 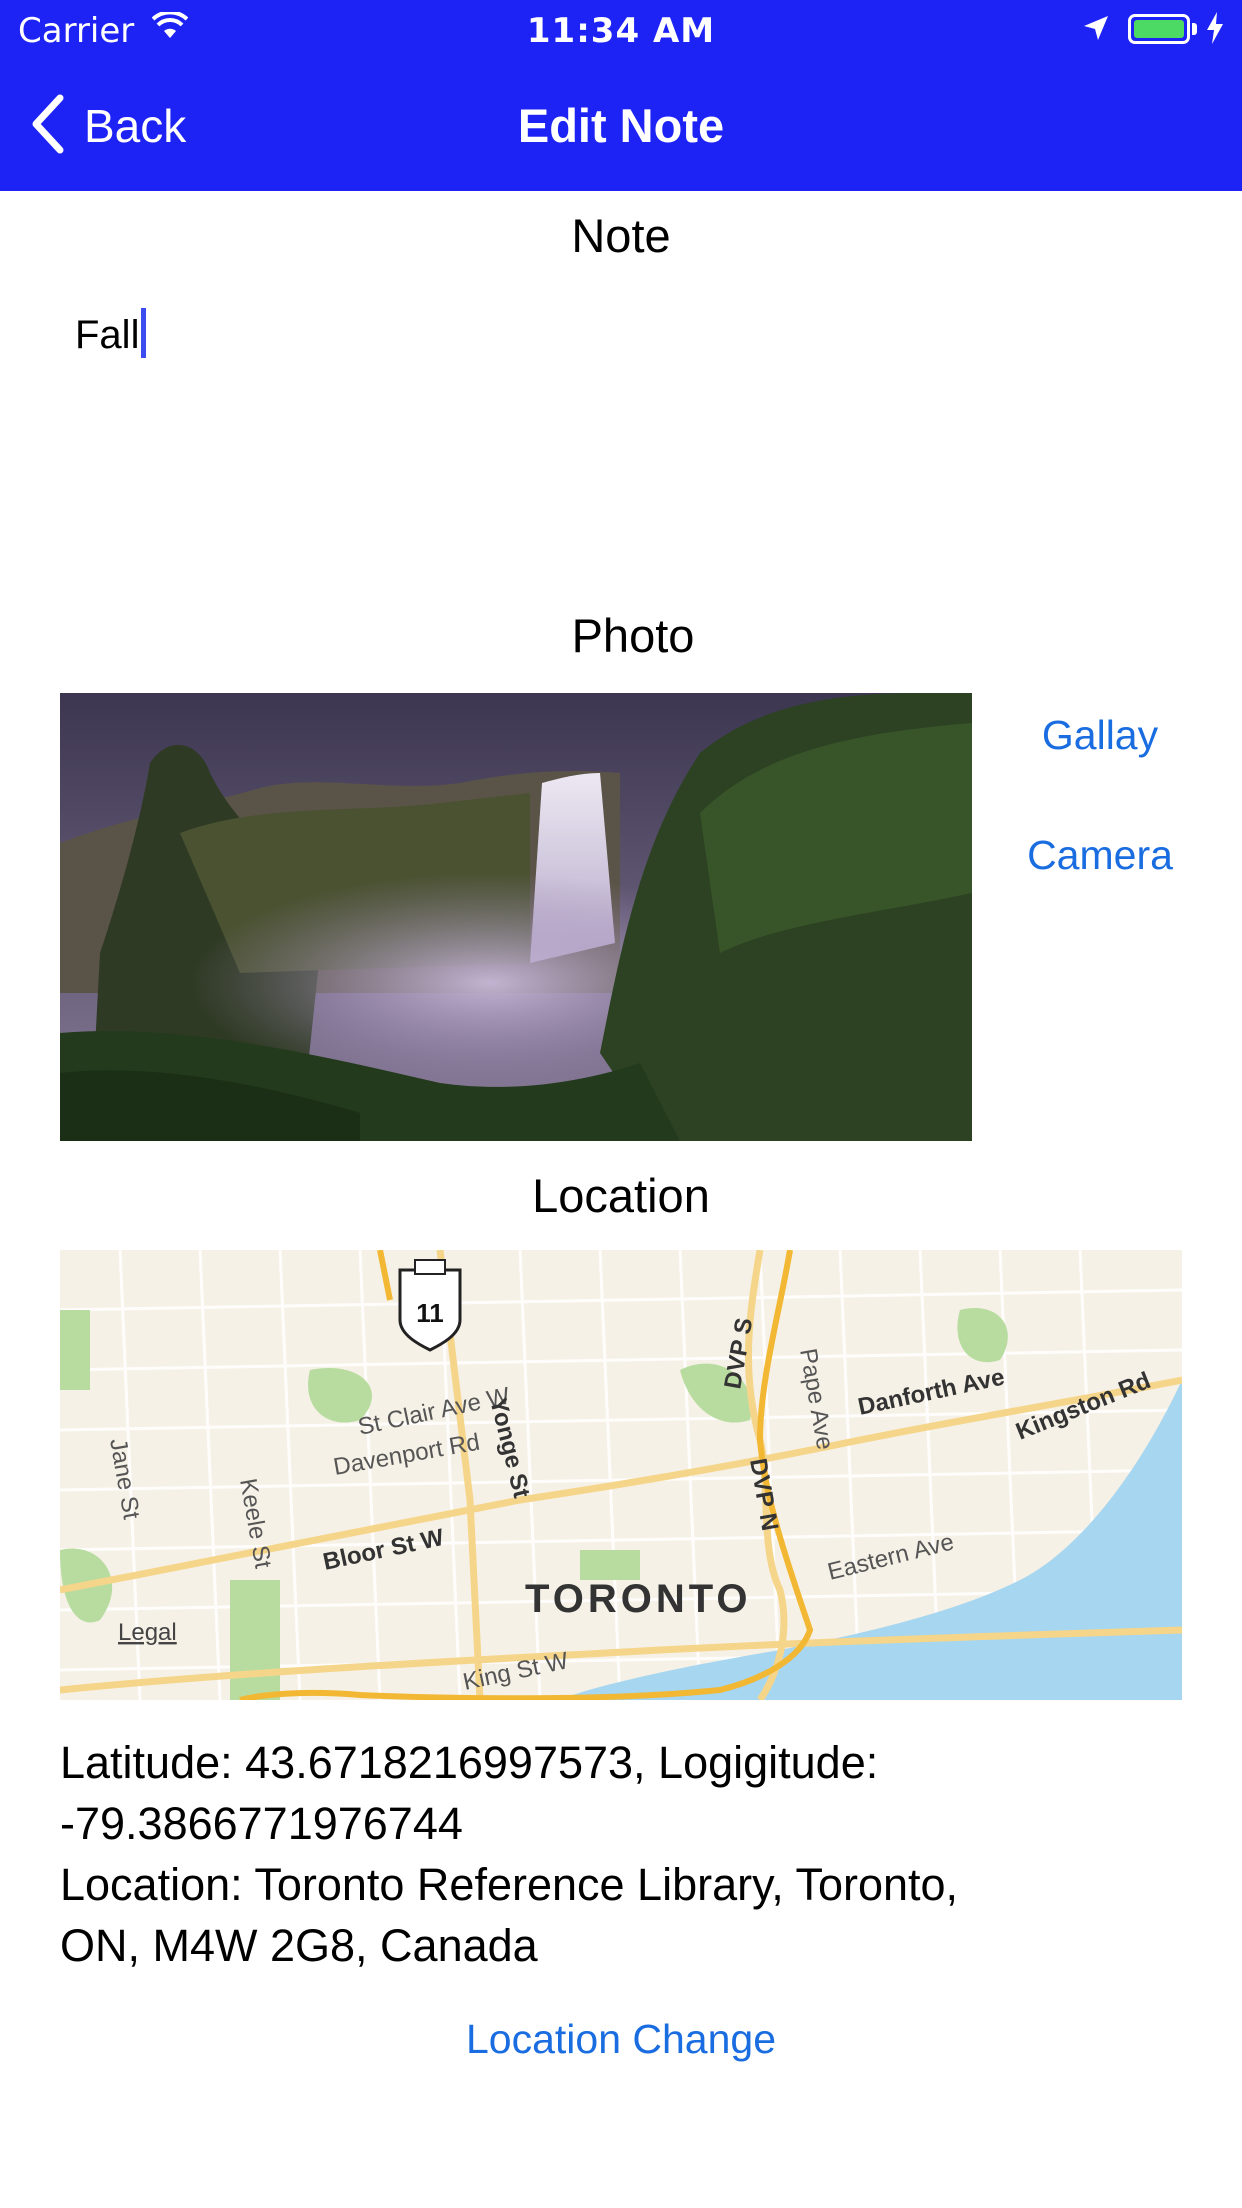 What do you see at coordinates (1194, 29) in the screenshot?
I see `battery-tip` at bounding box center [1194, 29].